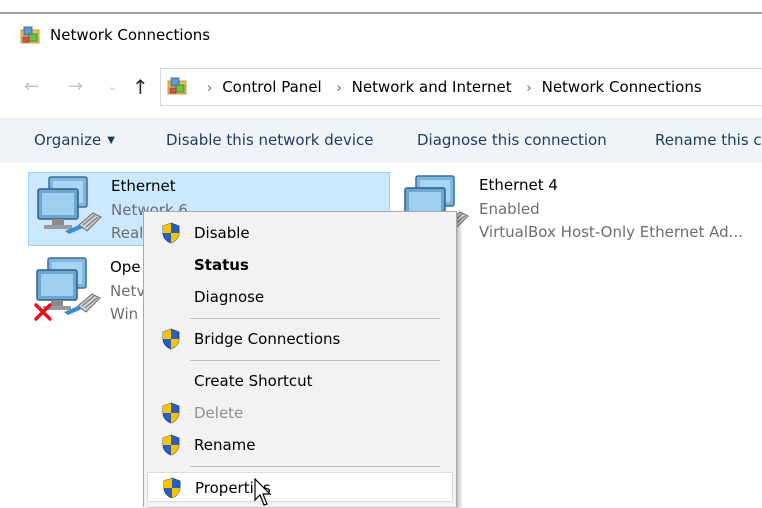 This screenshot has width=762, height=508. Describe the element at coordinates (300, 265) in the screenshot. I see `menu-item-status: Status` at that location.